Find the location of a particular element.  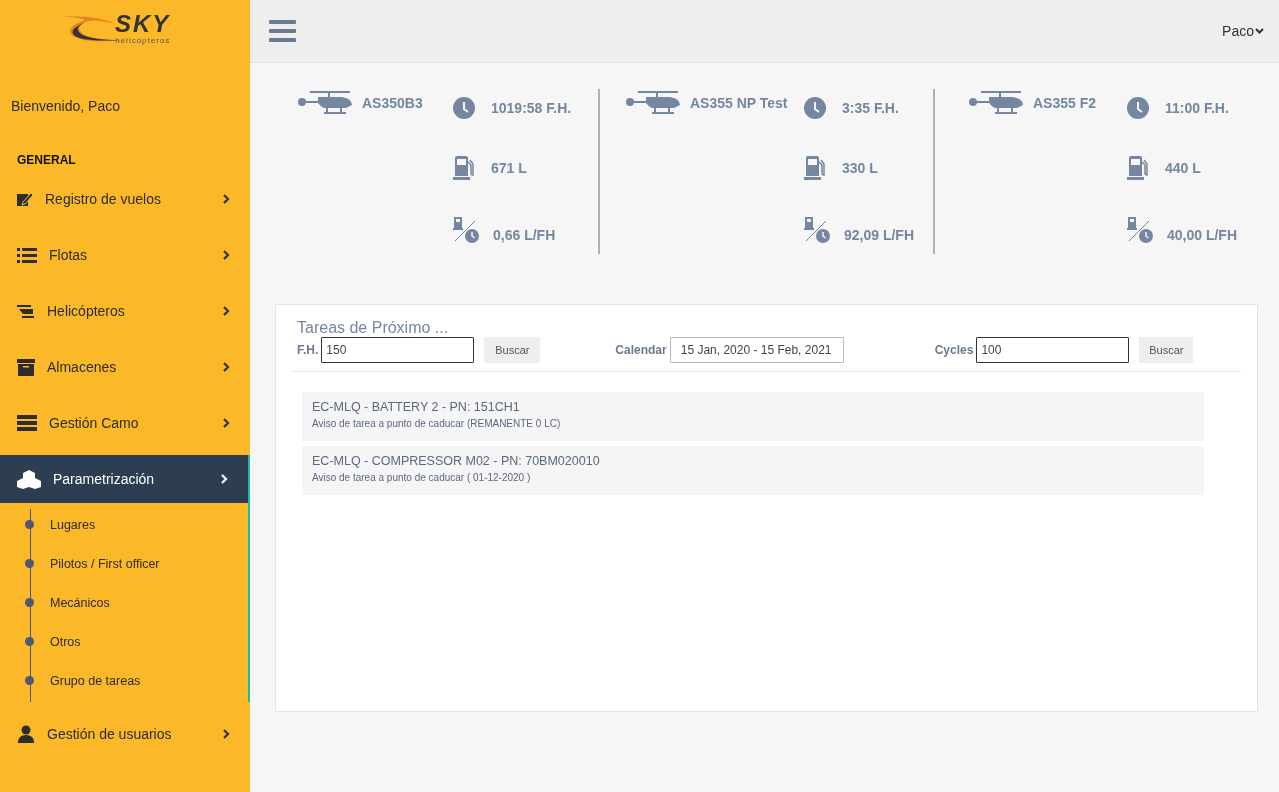

logo-wordmark: SKY is located at coordinates (143, 24).